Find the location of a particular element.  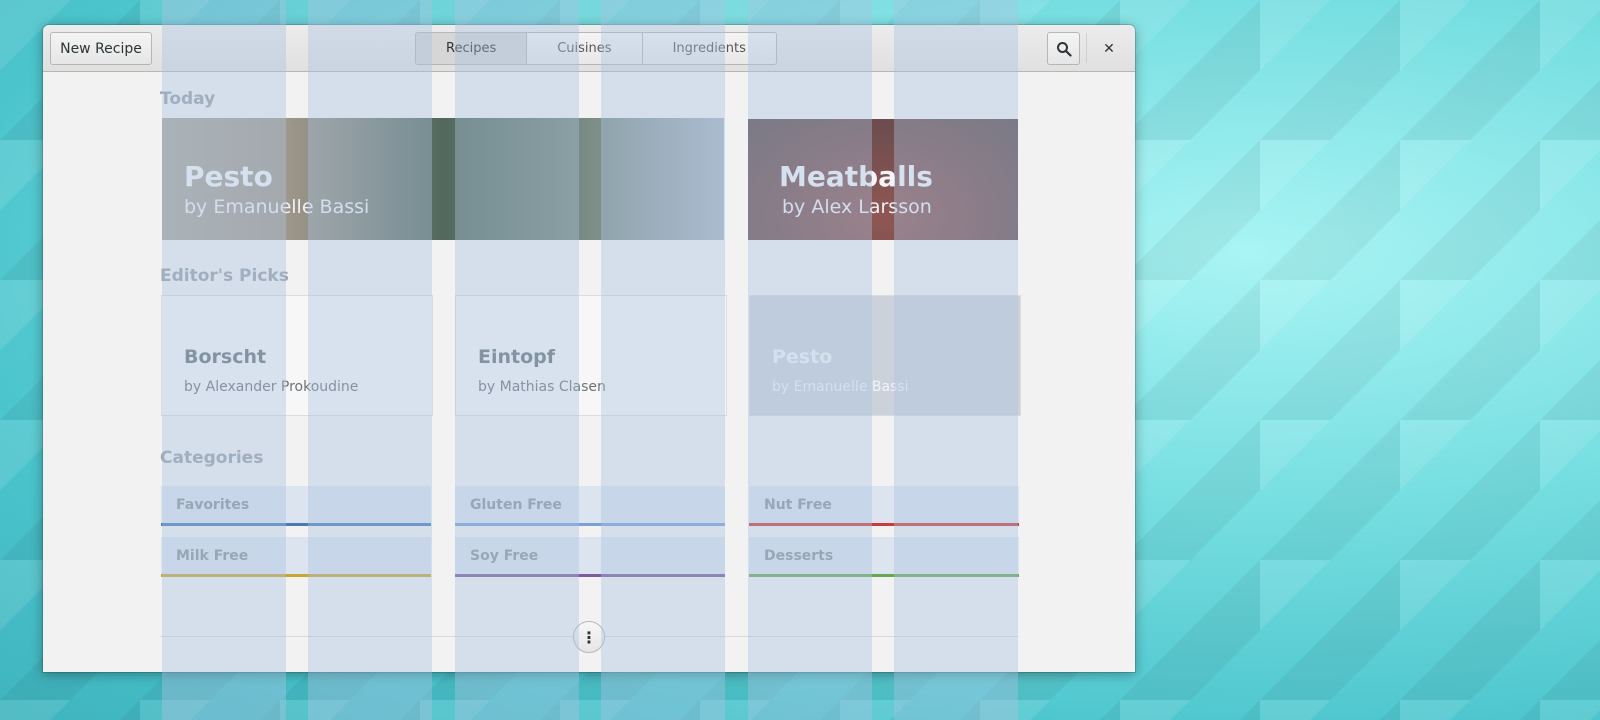

pick-card-borscht: Borscht by Alexander Prokoudine is located at coordinates (297, 355).